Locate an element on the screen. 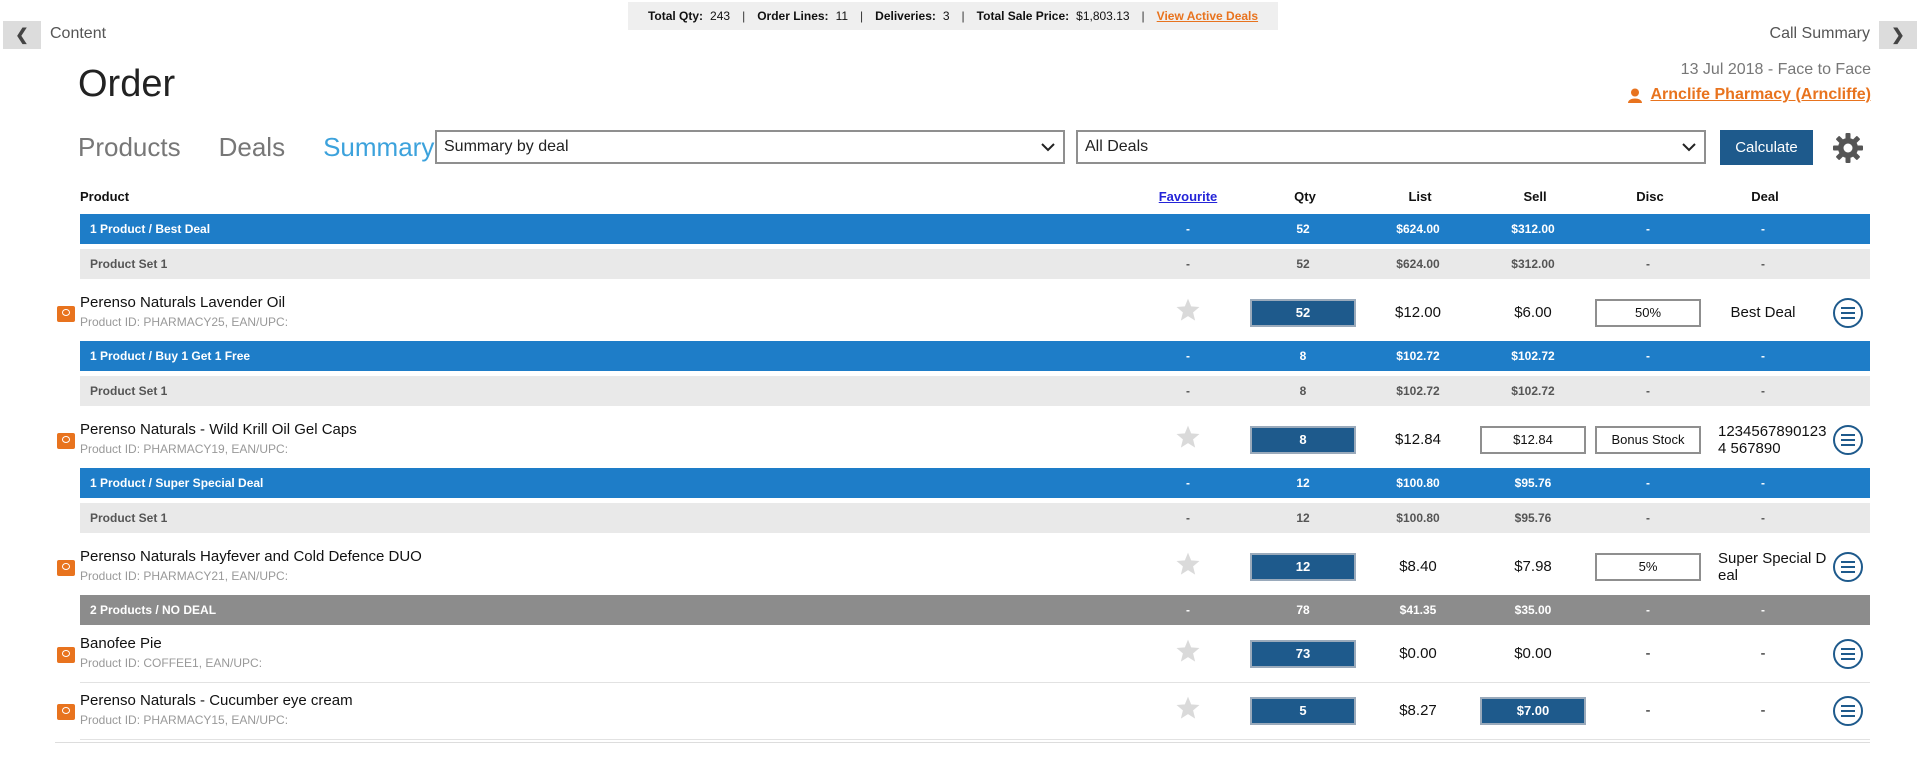  product-set-band-qty: 52 is located at coordinates (1303, 264).